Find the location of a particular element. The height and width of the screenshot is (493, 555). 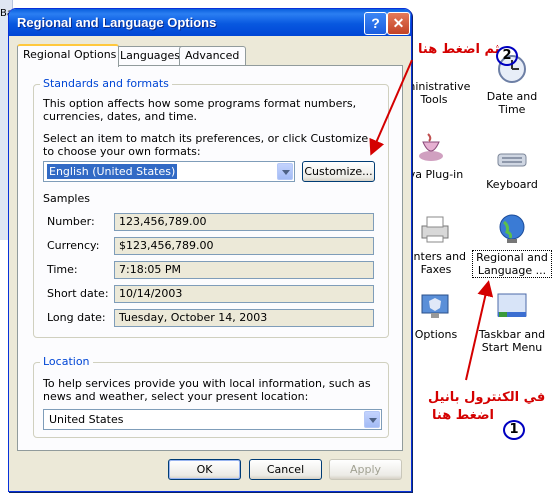

taskbar-and-start-menu-item: Taskbar and Start Menu is located at coordinates (512, 322).